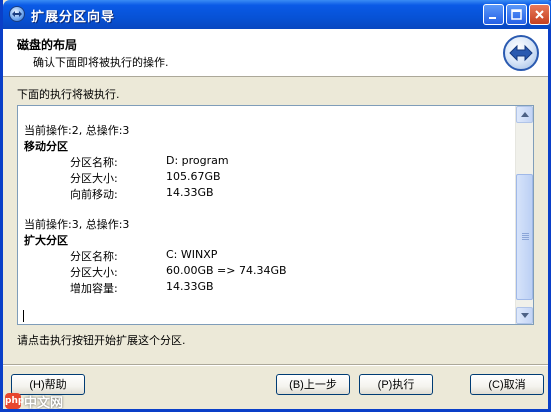  What do you see at coordinates (277, 14) in the screenshot?
I see `title-bar: 扩展分区向导` at bounding box center [277, 14].